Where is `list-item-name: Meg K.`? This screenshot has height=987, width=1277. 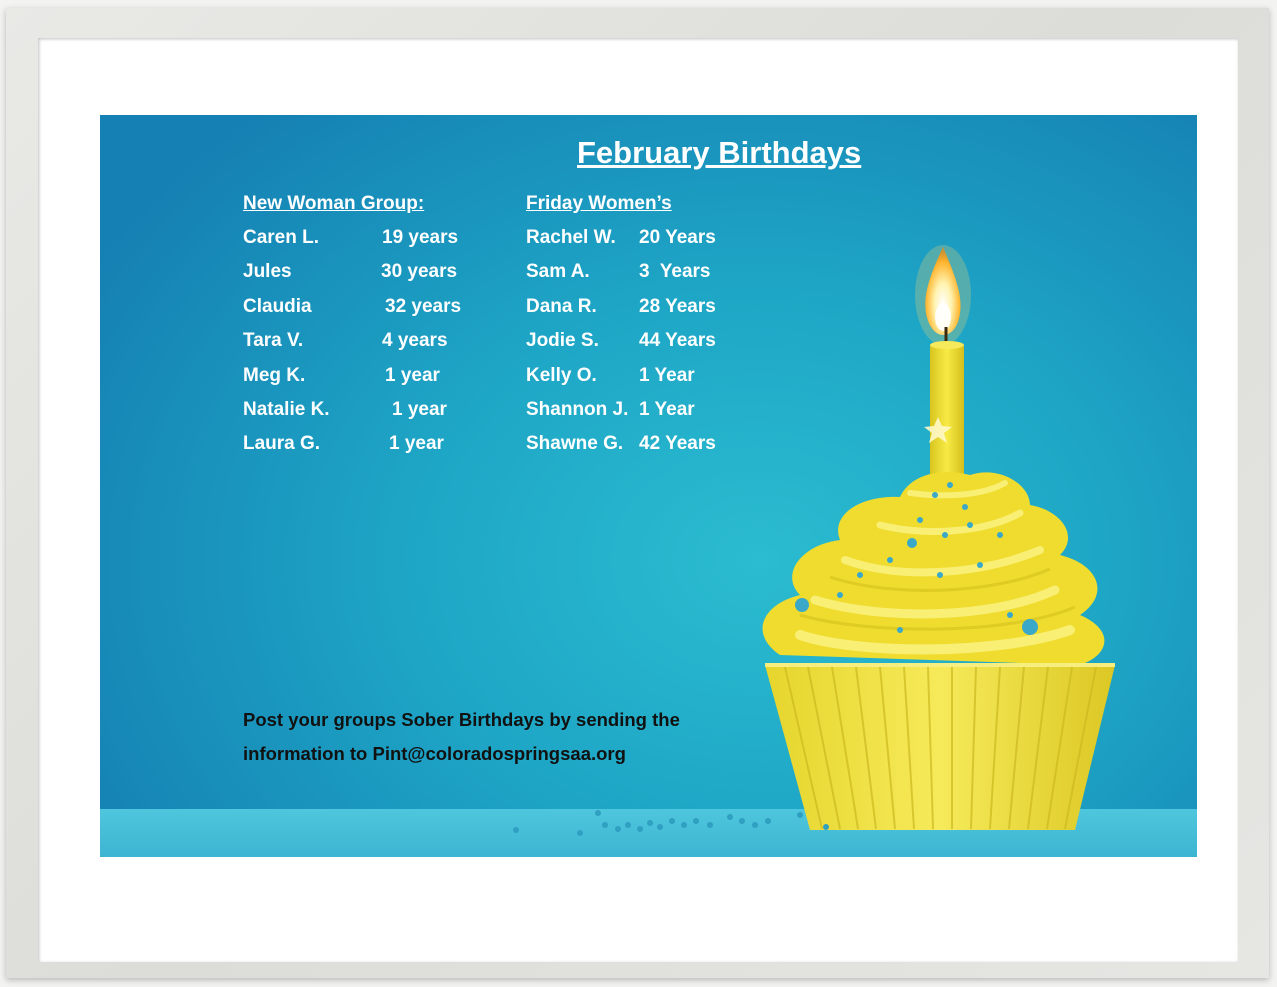
list-item-name: Meg K. is located at coordinates (274, 375).